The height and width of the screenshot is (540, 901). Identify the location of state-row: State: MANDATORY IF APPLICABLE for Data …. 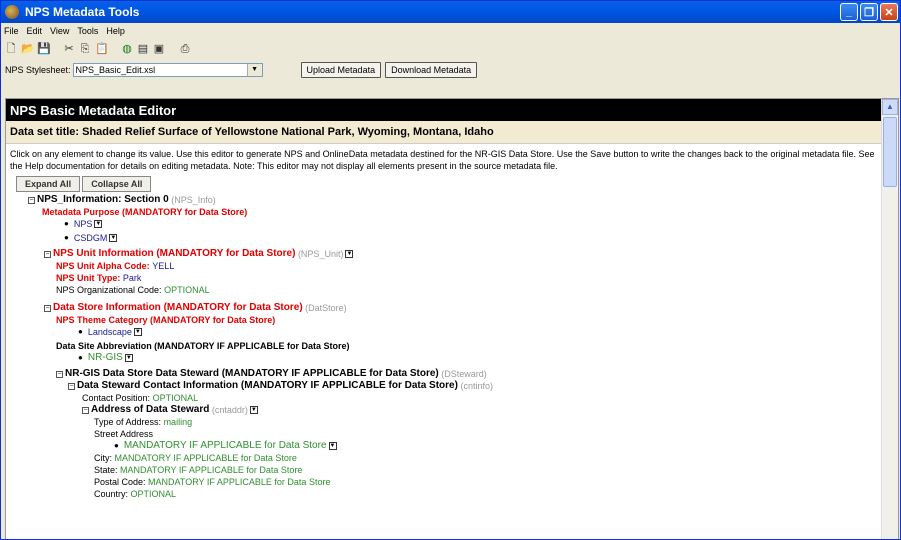
(444, 470).